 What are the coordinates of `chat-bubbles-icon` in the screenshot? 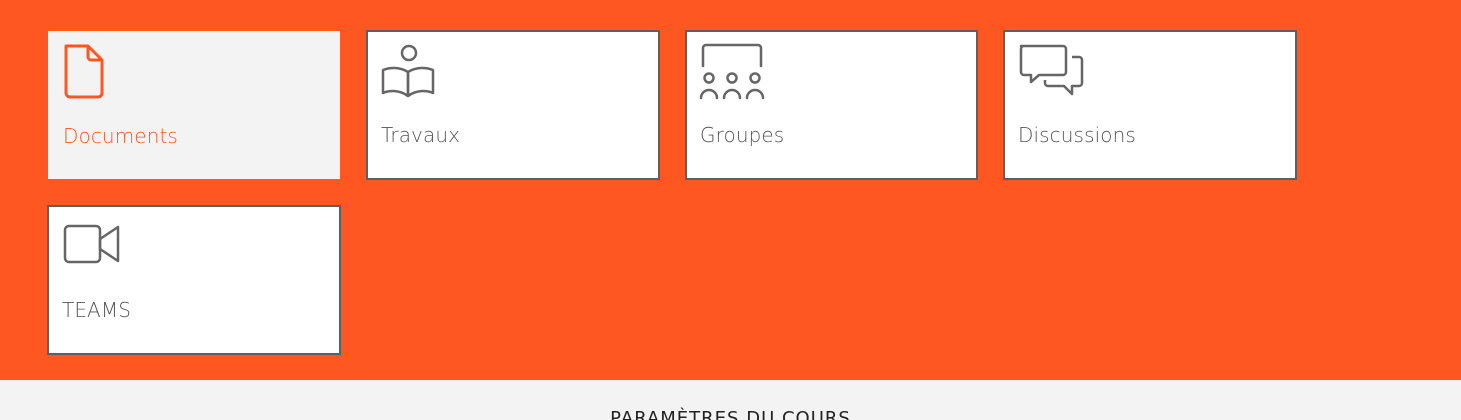 It's located at (1052, 71).